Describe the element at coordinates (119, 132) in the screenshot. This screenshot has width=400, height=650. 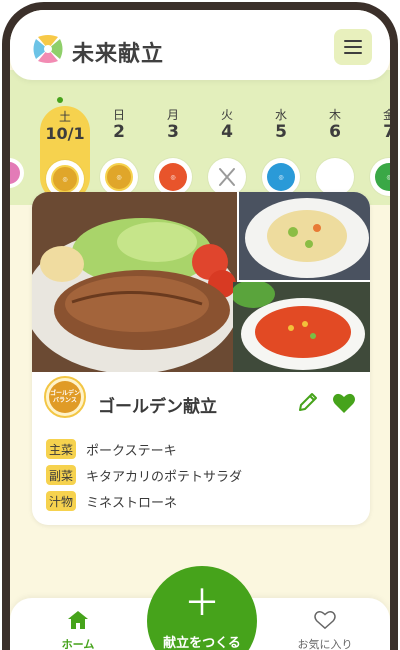
I see `day-date: 2` at that location.